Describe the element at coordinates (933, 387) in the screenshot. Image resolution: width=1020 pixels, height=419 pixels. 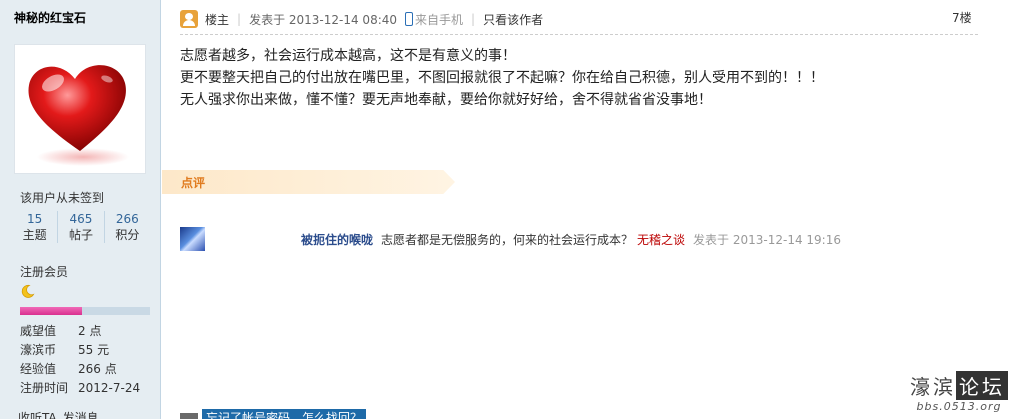
I see `watermark-name-a: 濠滨` at that location.